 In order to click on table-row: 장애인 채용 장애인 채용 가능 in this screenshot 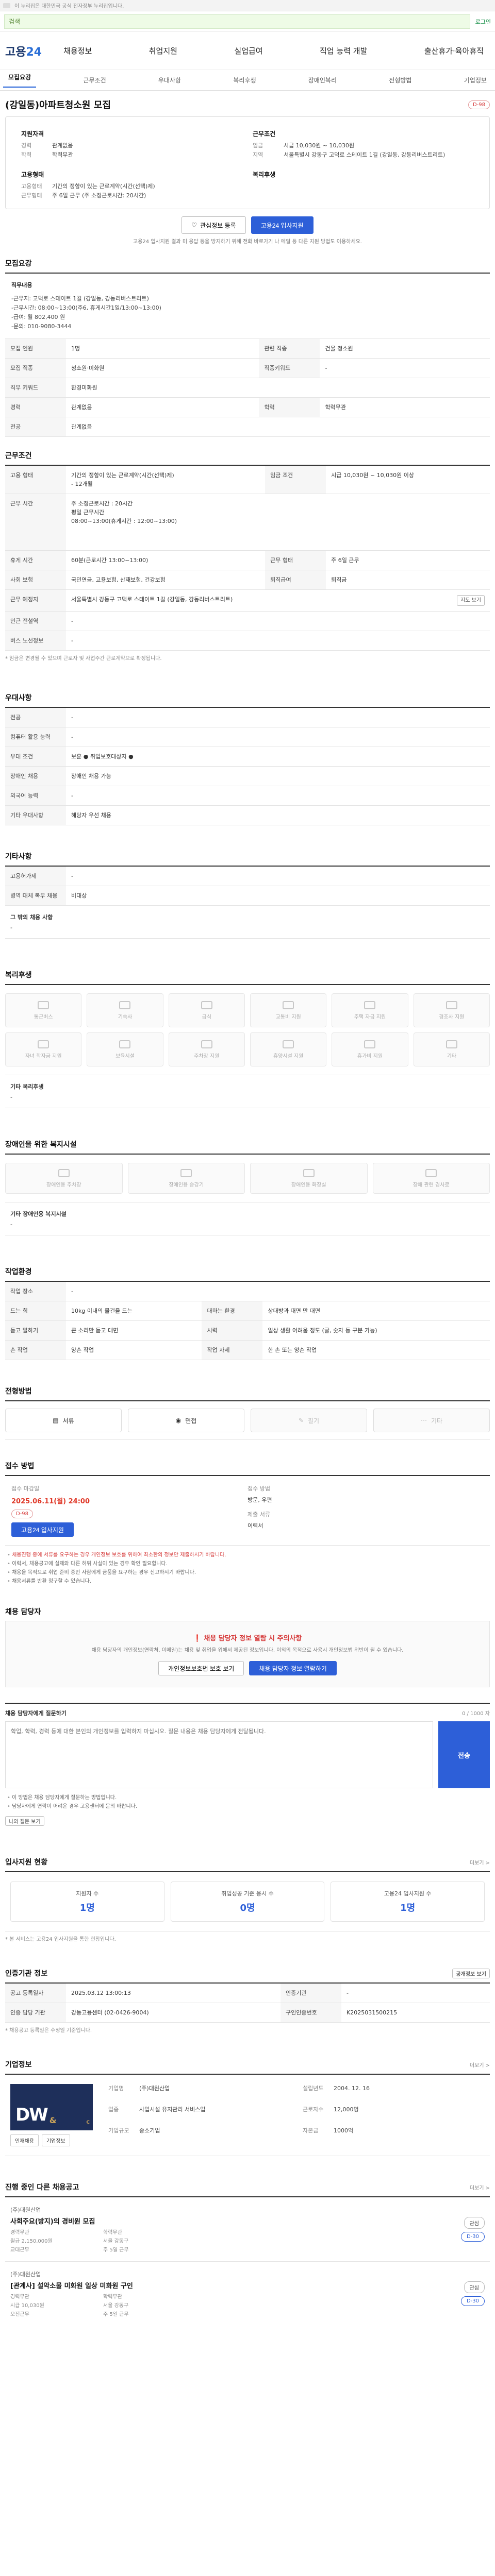, I will do `click(247, 776)`.